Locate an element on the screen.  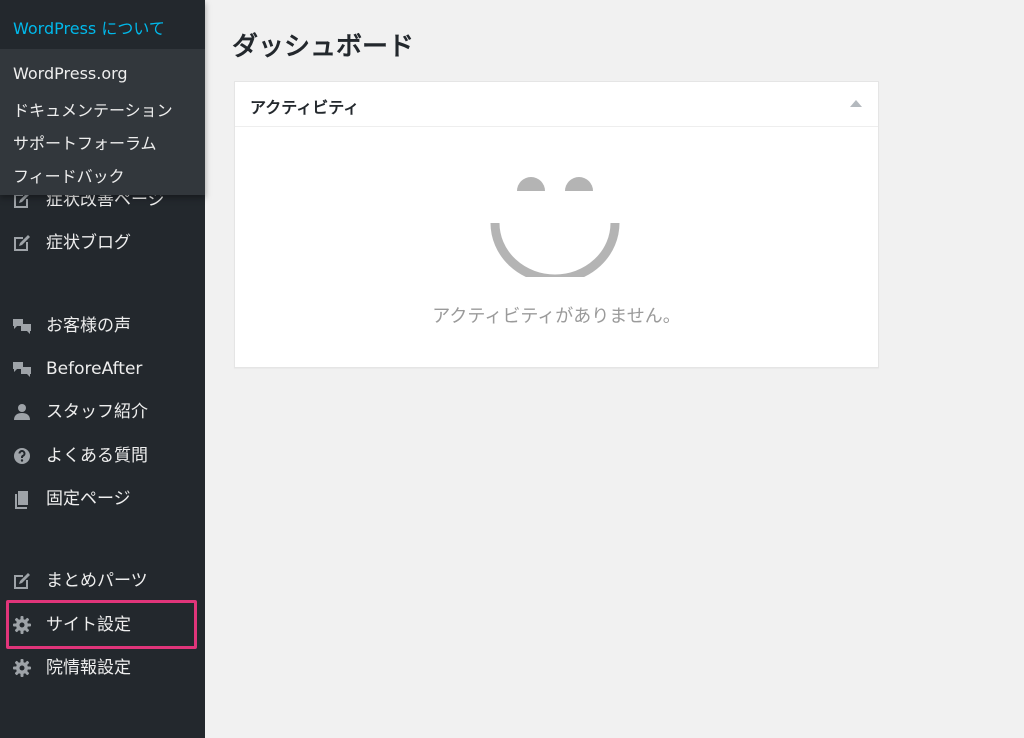
user-icon is located at coordinates (22, 412).